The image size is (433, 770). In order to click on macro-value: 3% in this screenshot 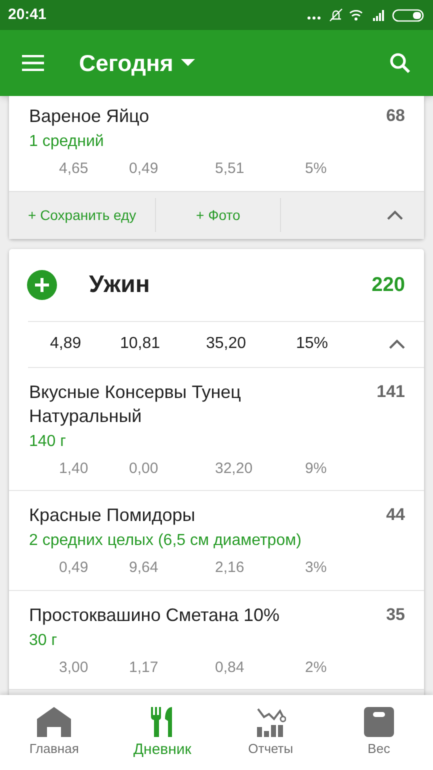, I will do `click(316, 568)`.